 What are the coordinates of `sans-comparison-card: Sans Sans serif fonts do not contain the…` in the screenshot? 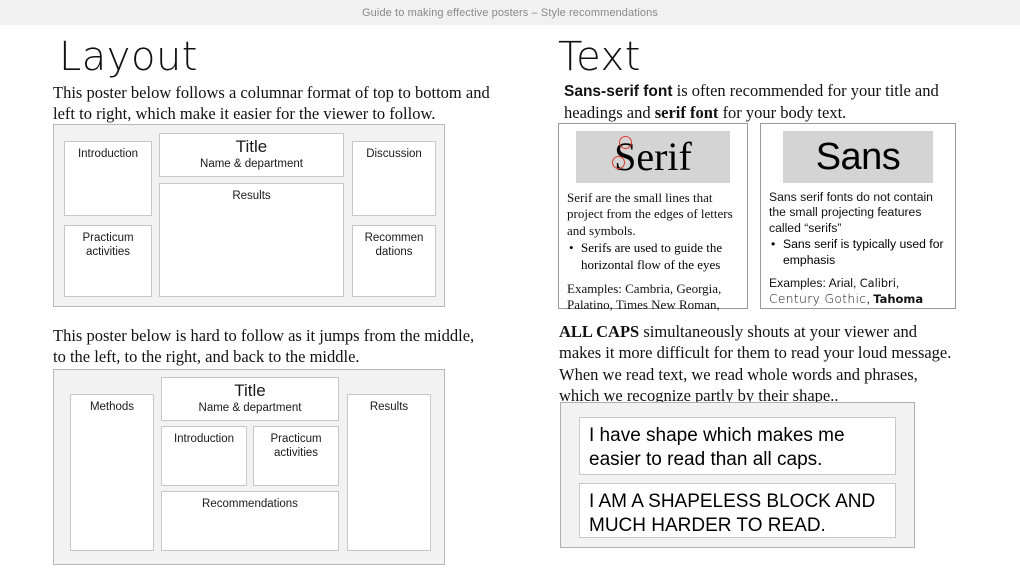 It's located at (858, 216).